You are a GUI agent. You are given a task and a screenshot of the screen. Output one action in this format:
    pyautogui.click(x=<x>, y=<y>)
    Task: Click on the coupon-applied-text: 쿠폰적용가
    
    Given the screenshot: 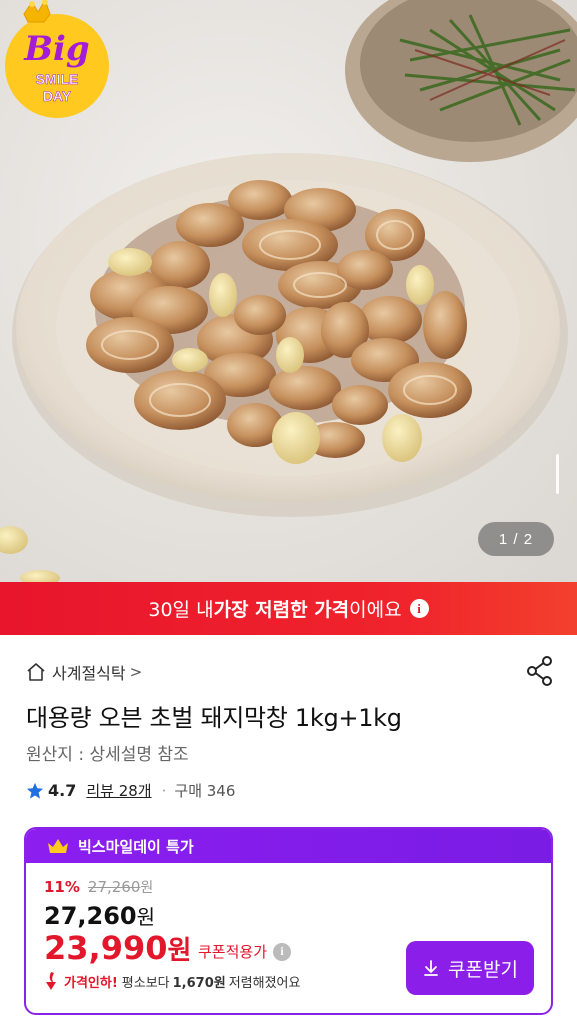 What is the action you would take?
    pyautogui.click(x=233, y=952)
    